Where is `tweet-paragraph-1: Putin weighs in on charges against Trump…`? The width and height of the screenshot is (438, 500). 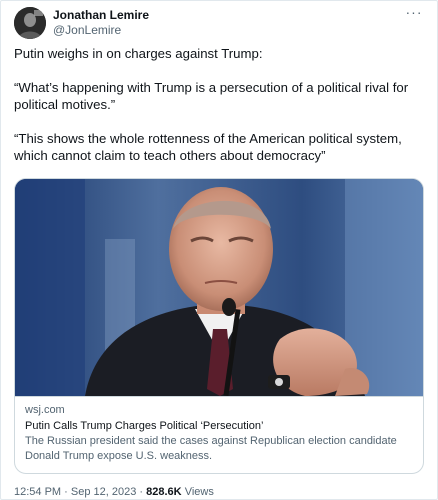 tweet-paragraph-1: Putin weighs in on charges against Trump… is located at coordinates (138, 53).